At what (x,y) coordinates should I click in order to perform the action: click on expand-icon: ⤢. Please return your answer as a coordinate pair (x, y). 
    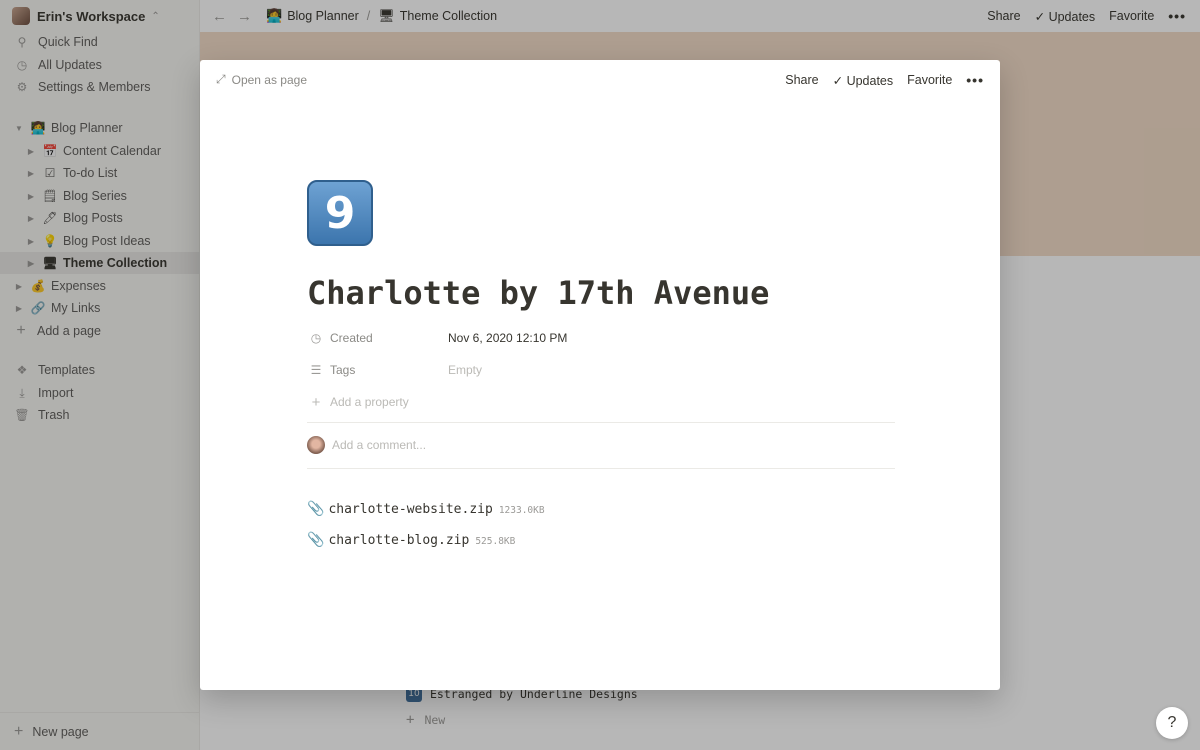
    Looking at the image, I should click on (221, 79).